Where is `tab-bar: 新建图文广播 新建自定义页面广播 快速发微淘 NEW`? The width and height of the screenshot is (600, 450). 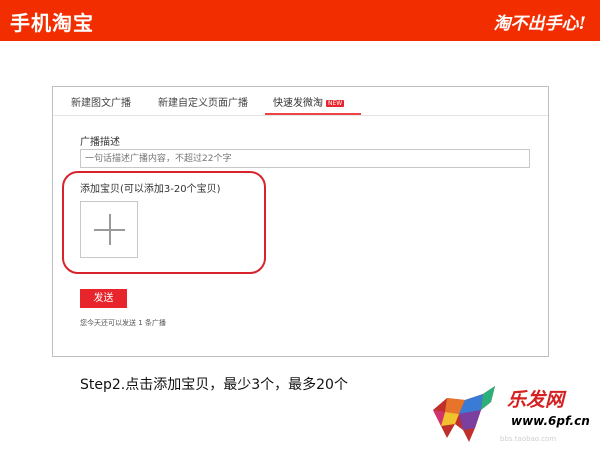 tab-bar: 新建图文广播 新建自定义页面广播 快速发微淘 NEW is located at coordinates (300, 101).